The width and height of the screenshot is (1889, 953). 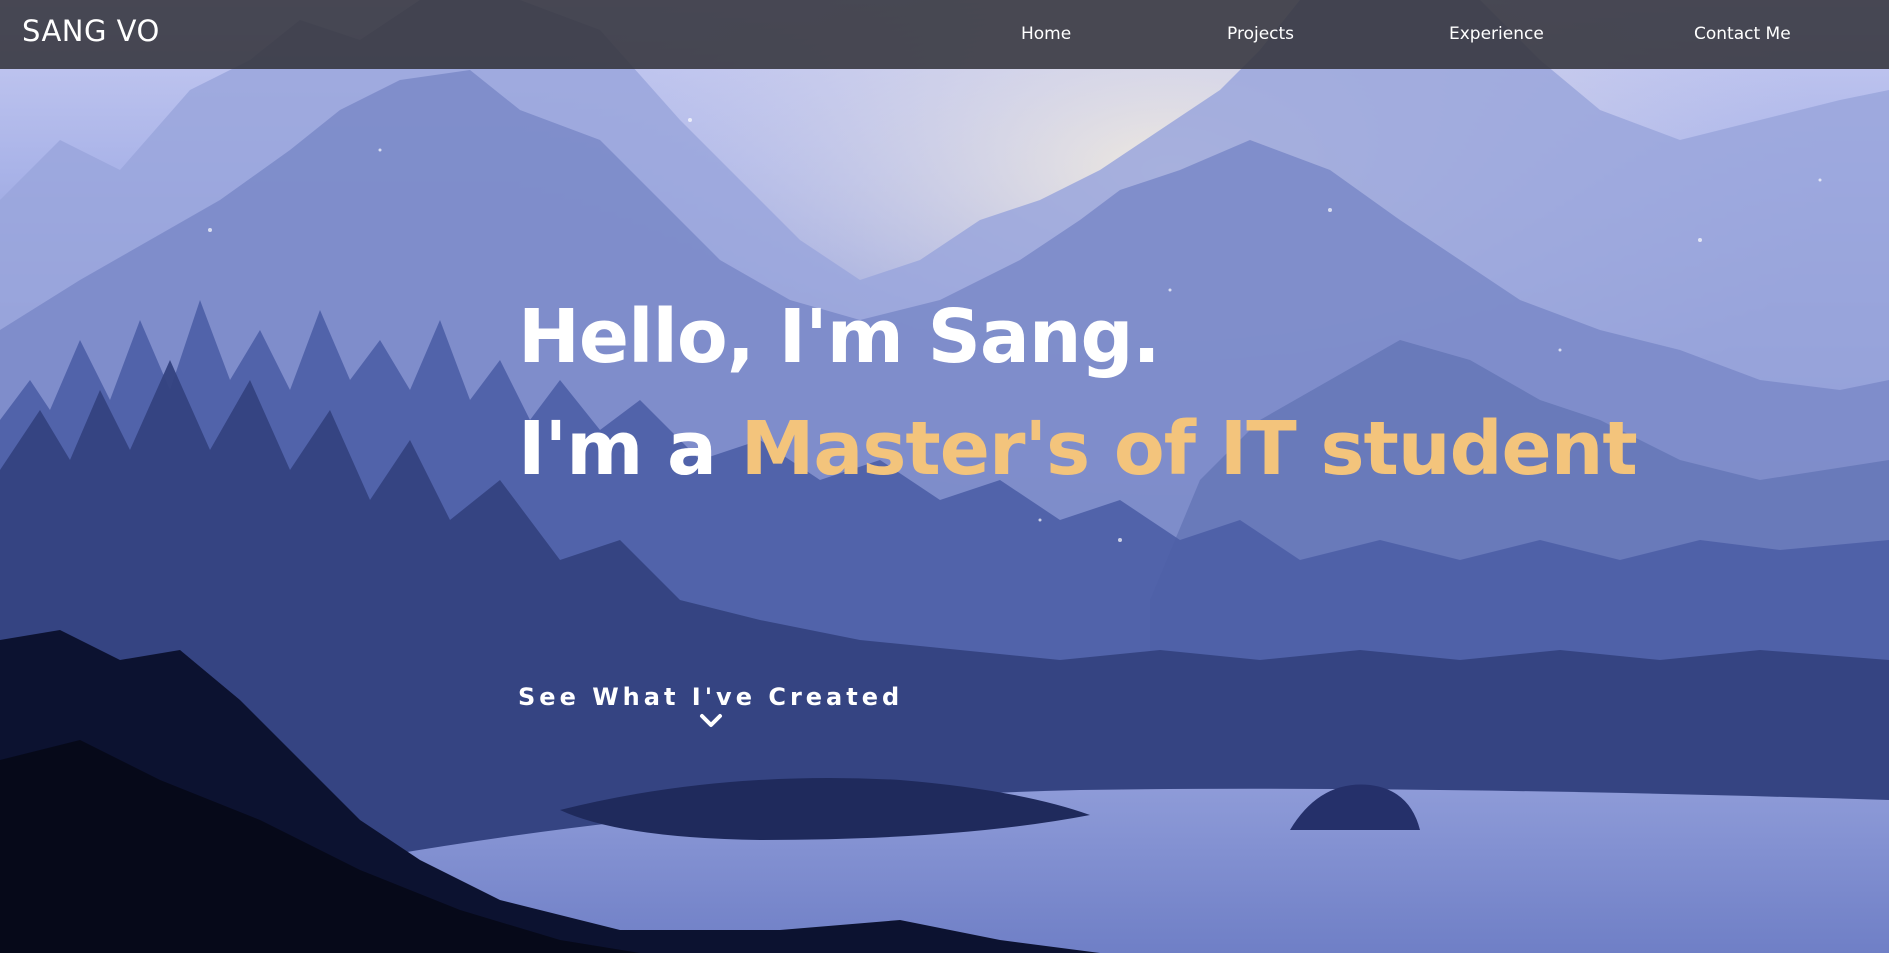 I want to click on see-work-button: See What I've Created, so click(x=710, y=706).